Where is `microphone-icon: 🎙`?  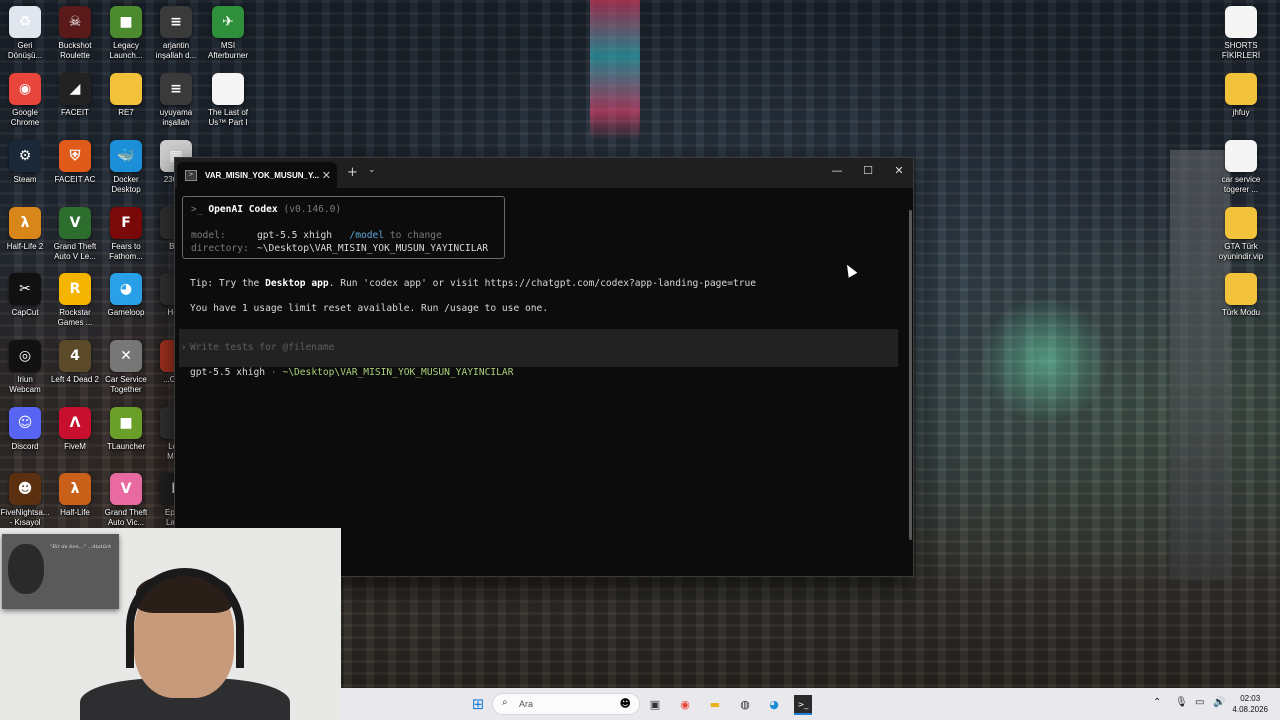
microphone-icon: 🎙 is located at coordinates (1181, 702).